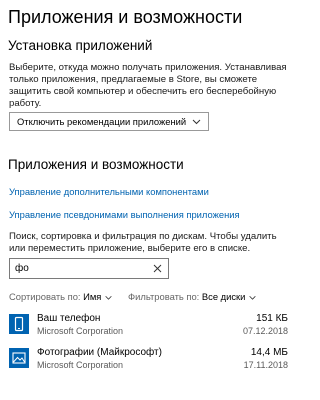 The image size is (320, 400). What do you see at coordinates (19, 324) in the screenshot?
I see `phone-icon` at bounding box center [19, 324].